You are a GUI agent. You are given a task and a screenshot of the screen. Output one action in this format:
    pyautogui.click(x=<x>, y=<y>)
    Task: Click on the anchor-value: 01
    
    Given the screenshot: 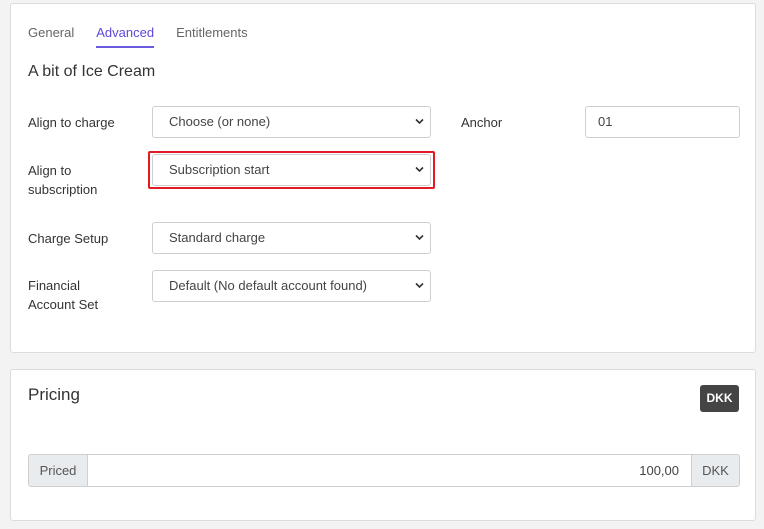 What is the action you would take?
    pyautogui.click(x=605, y=121)
    